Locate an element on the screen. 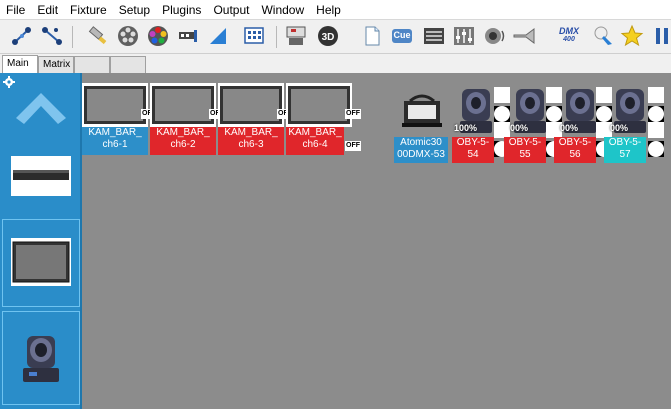 This screenshot has width=671, height=409. fixture-kam-bar-3: OFF O KAM_BAR_ ch6-3 is located at coordinates (255, 119).